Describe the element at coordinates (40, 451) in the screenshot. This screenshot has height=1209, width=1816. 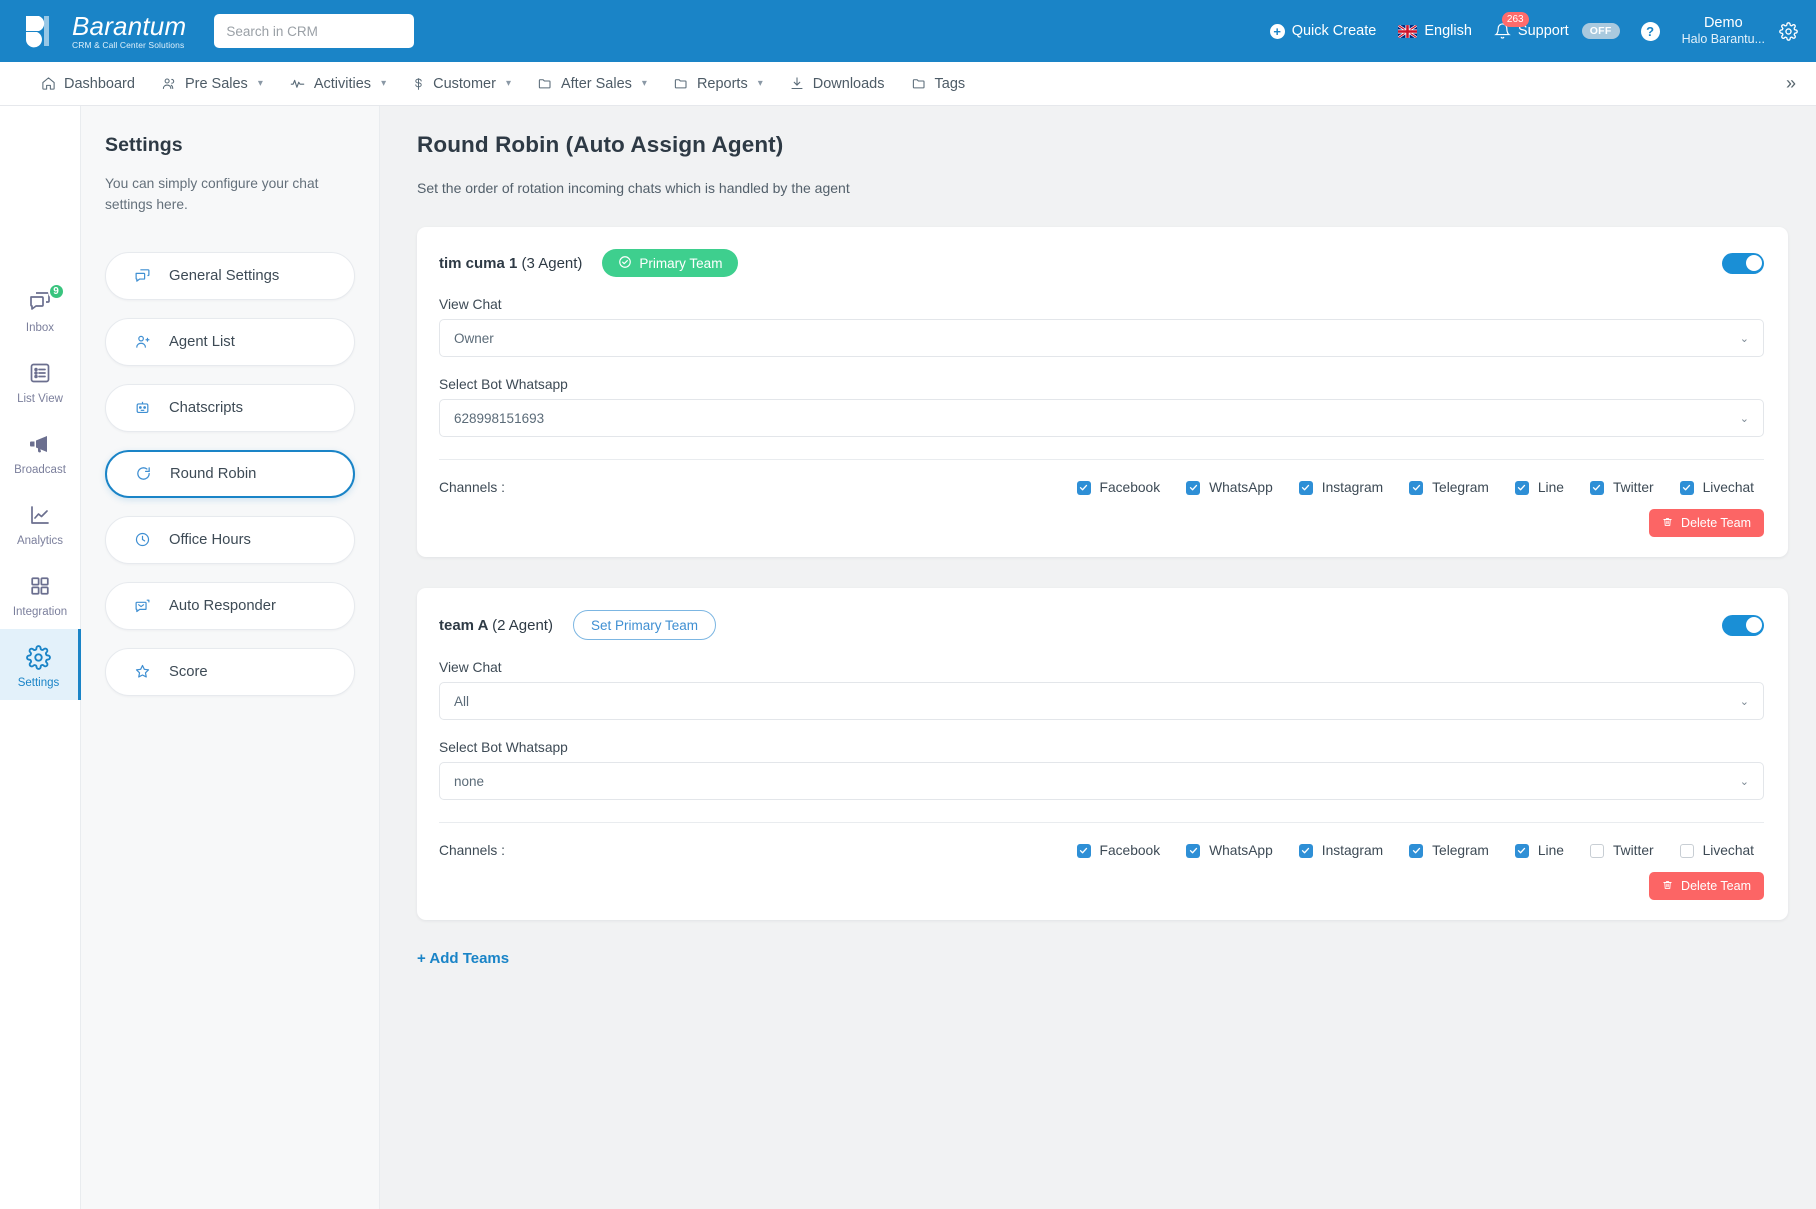
I see `rail-item-broadcast: Broadcast` at that location.